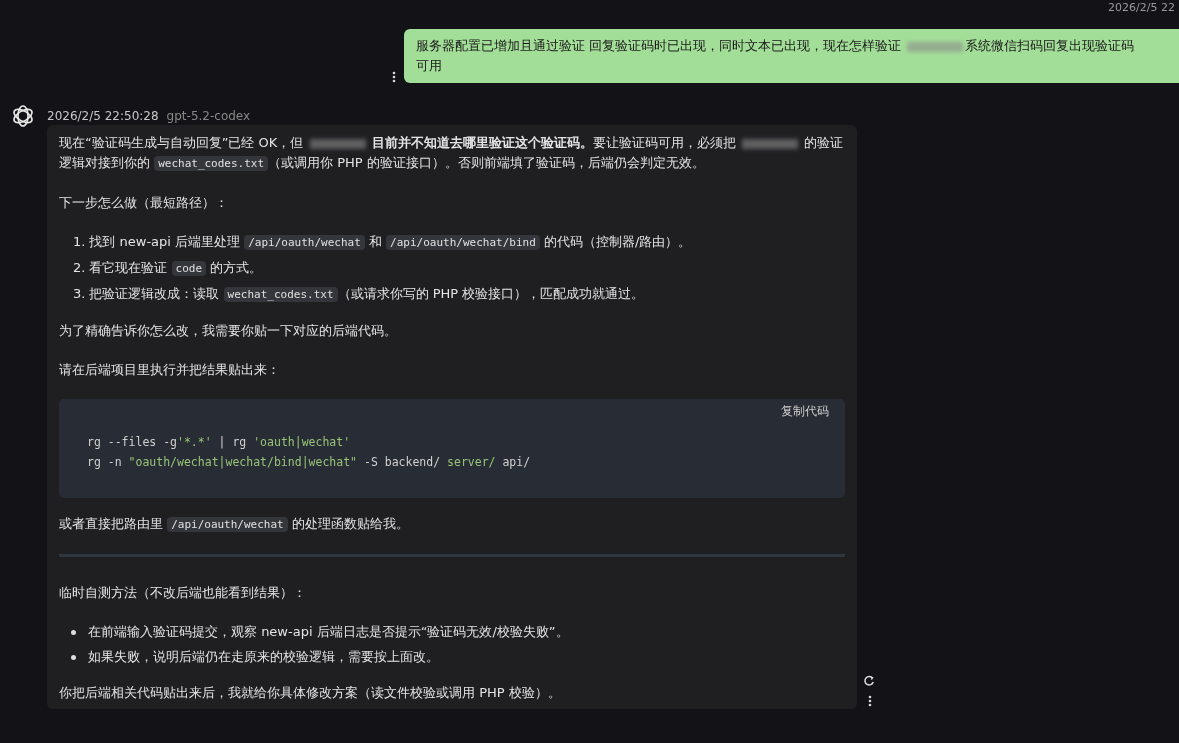 The image size is (1179, 743). I want to click on model-name: gpt-5.2-codex, so click(208, 116).